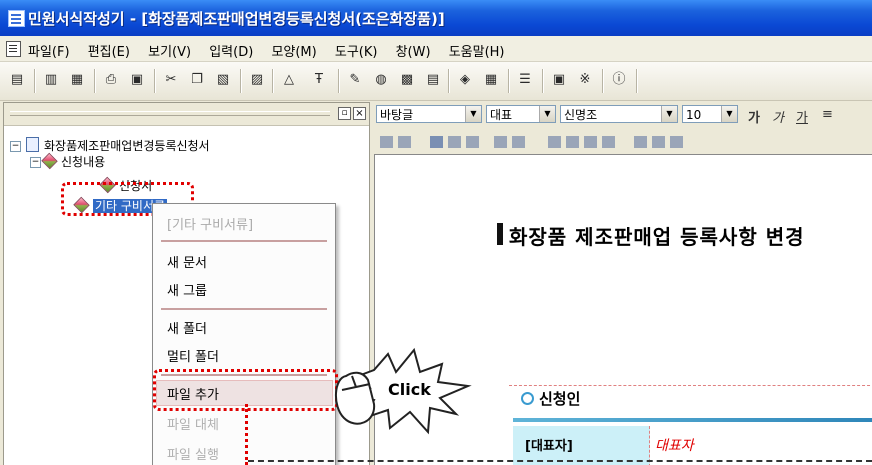 This screenshot has height=465, width=872. What do you see at coordinates (436, 142) in the screenshot?
I see `table-icon` at bounding box center [436, 142].